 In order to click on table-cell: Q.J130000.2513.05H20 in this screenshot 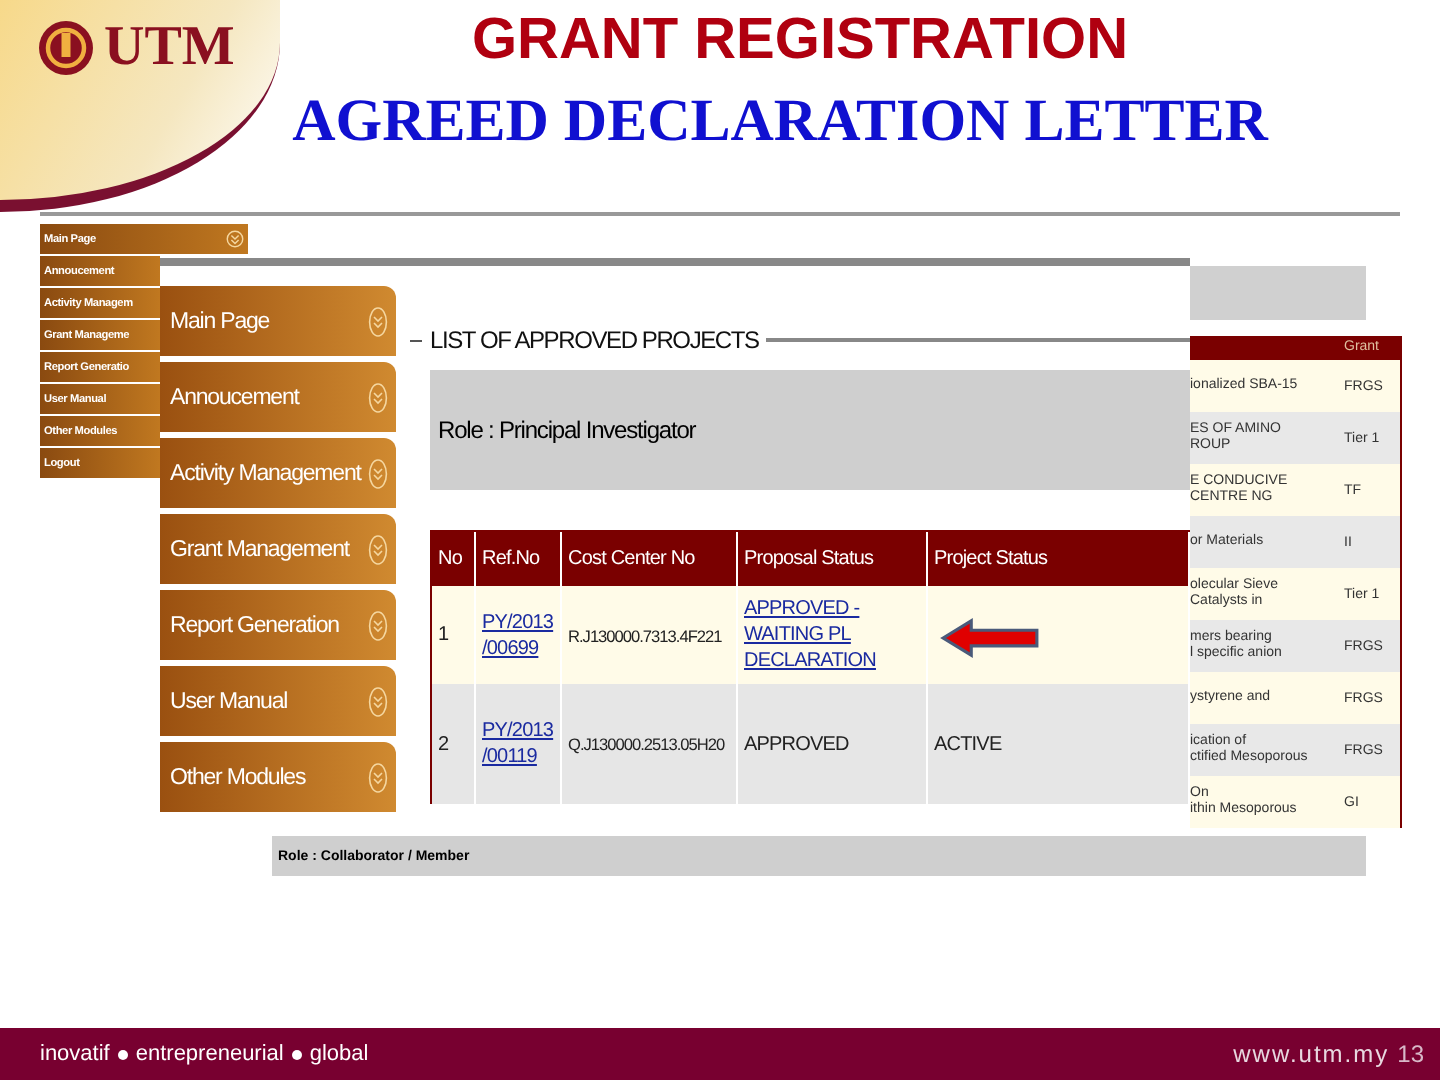, I will do `click(650, 744)`.